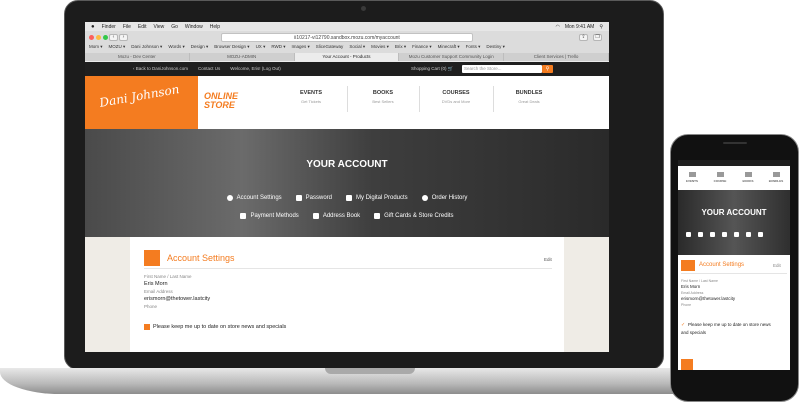 Image resolution: width=800 pixels, height=404 pixels. What do you see at coordinates (301, 48) in the screenshot?
I see `bookmark-item: Images ▾` at bounding box center [301, 48].